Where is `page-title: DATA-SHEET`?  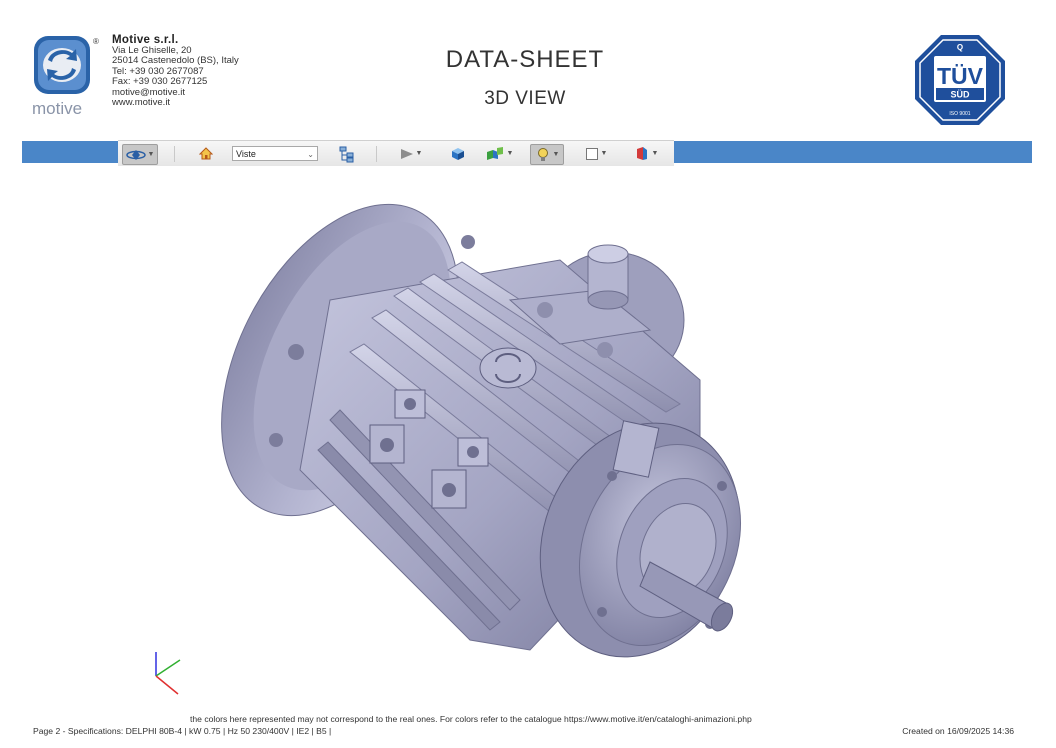
page-title: DATA-SHEET is located at coordinates (525, 59).